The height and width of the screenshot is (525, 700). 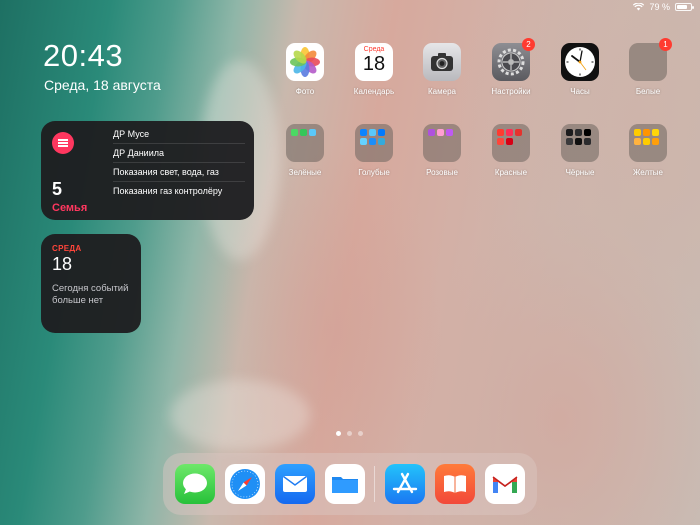 I want to click on calendar-widget-weekday: СРЕДА, so click(x=67, y=248).